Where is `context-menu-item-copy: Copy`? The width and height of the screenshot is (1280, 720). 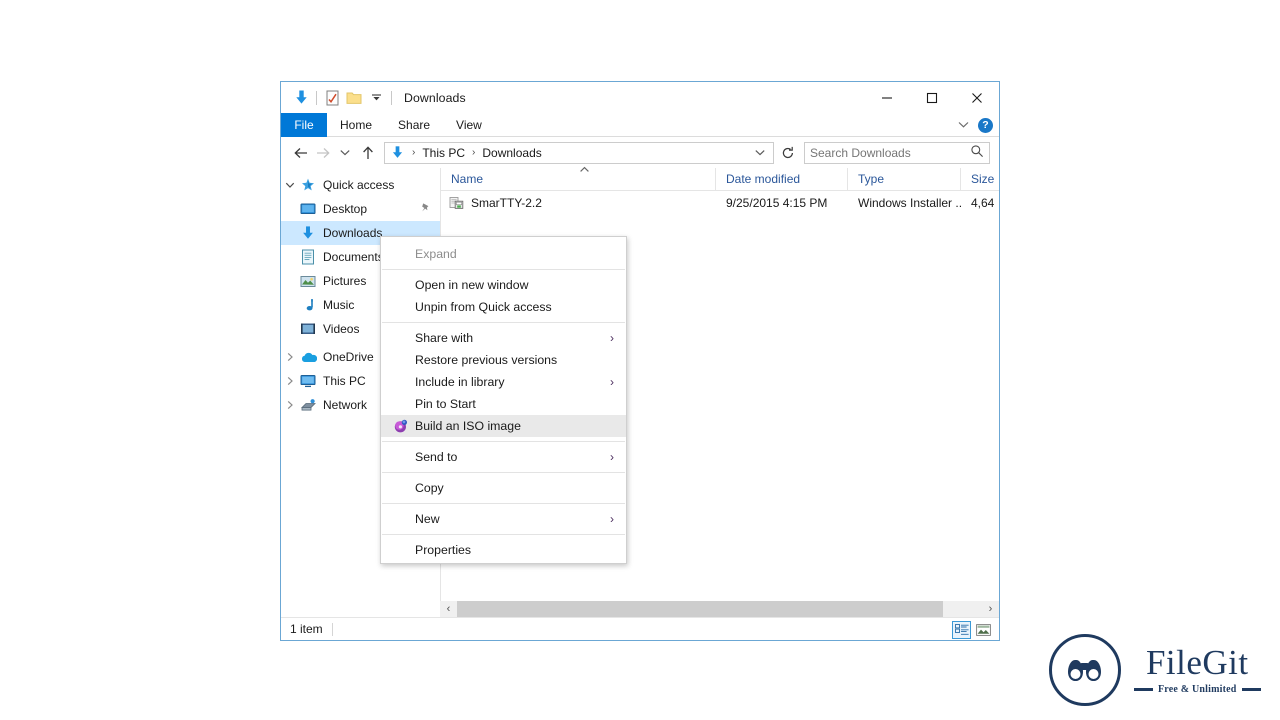
context-menu-item-copy: Copy is located at coordinates (503, 488).